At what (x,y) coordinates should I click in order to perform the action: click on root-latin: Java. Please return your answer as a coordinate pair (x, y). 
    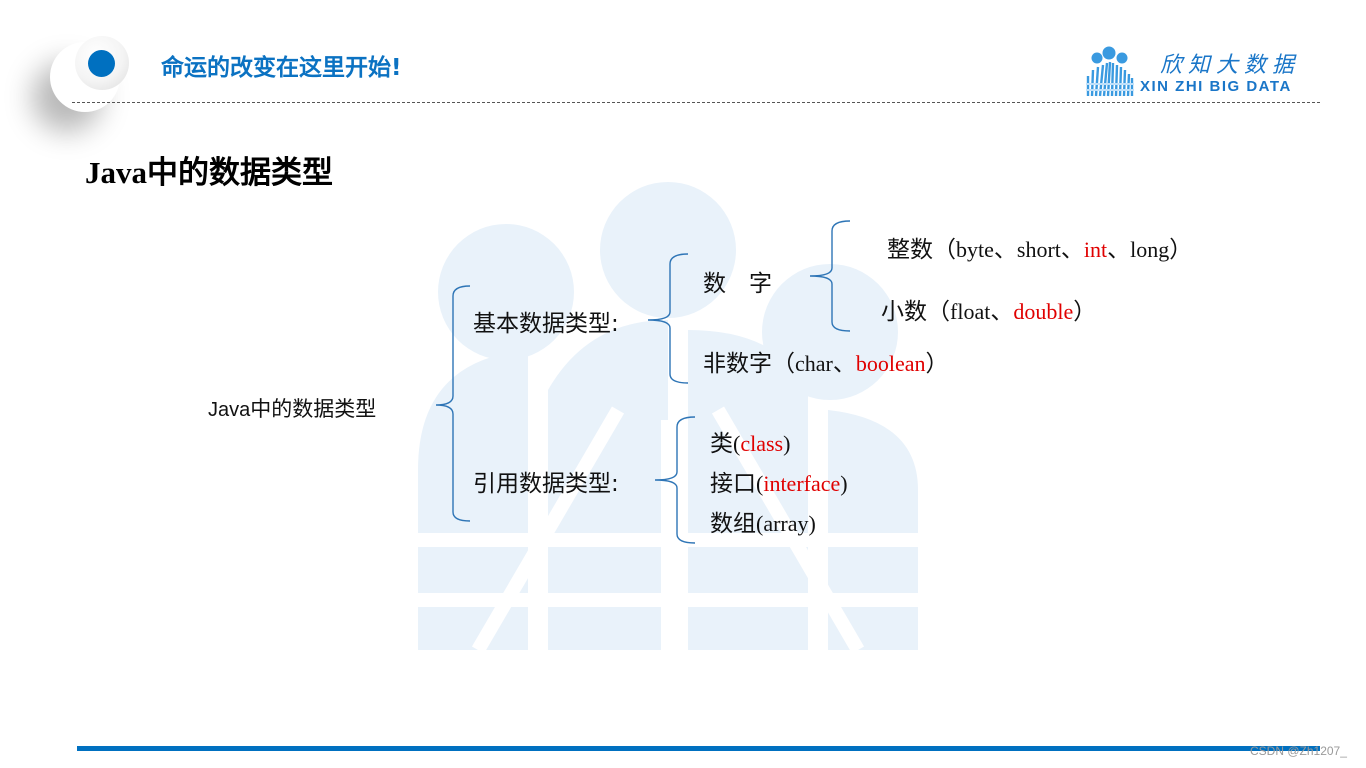
    Looking at the image, I should click on (229, 410).